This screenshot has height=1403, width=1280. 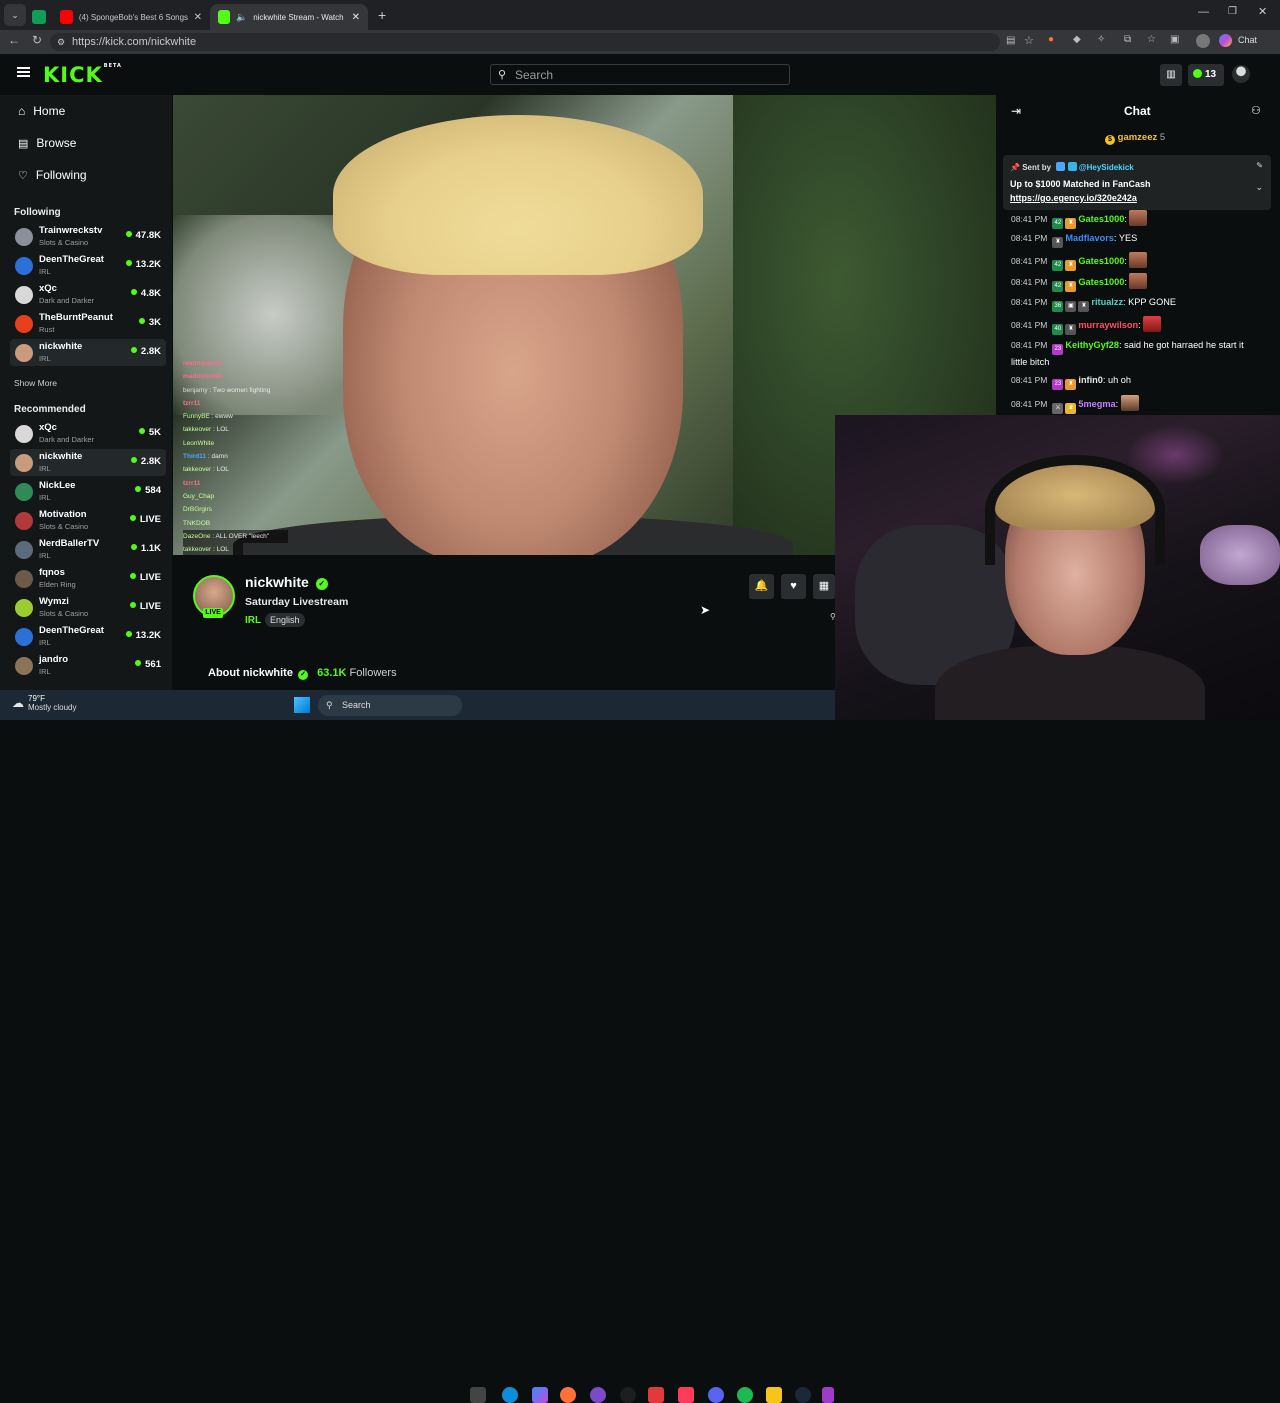 What do you see at coordinates (88, 236) in the screenshot?
I see `sidebar-channel-trainwreckstv: Trainwreckstv Slots & Casino 47.8K` at bounding box center [88, 236].